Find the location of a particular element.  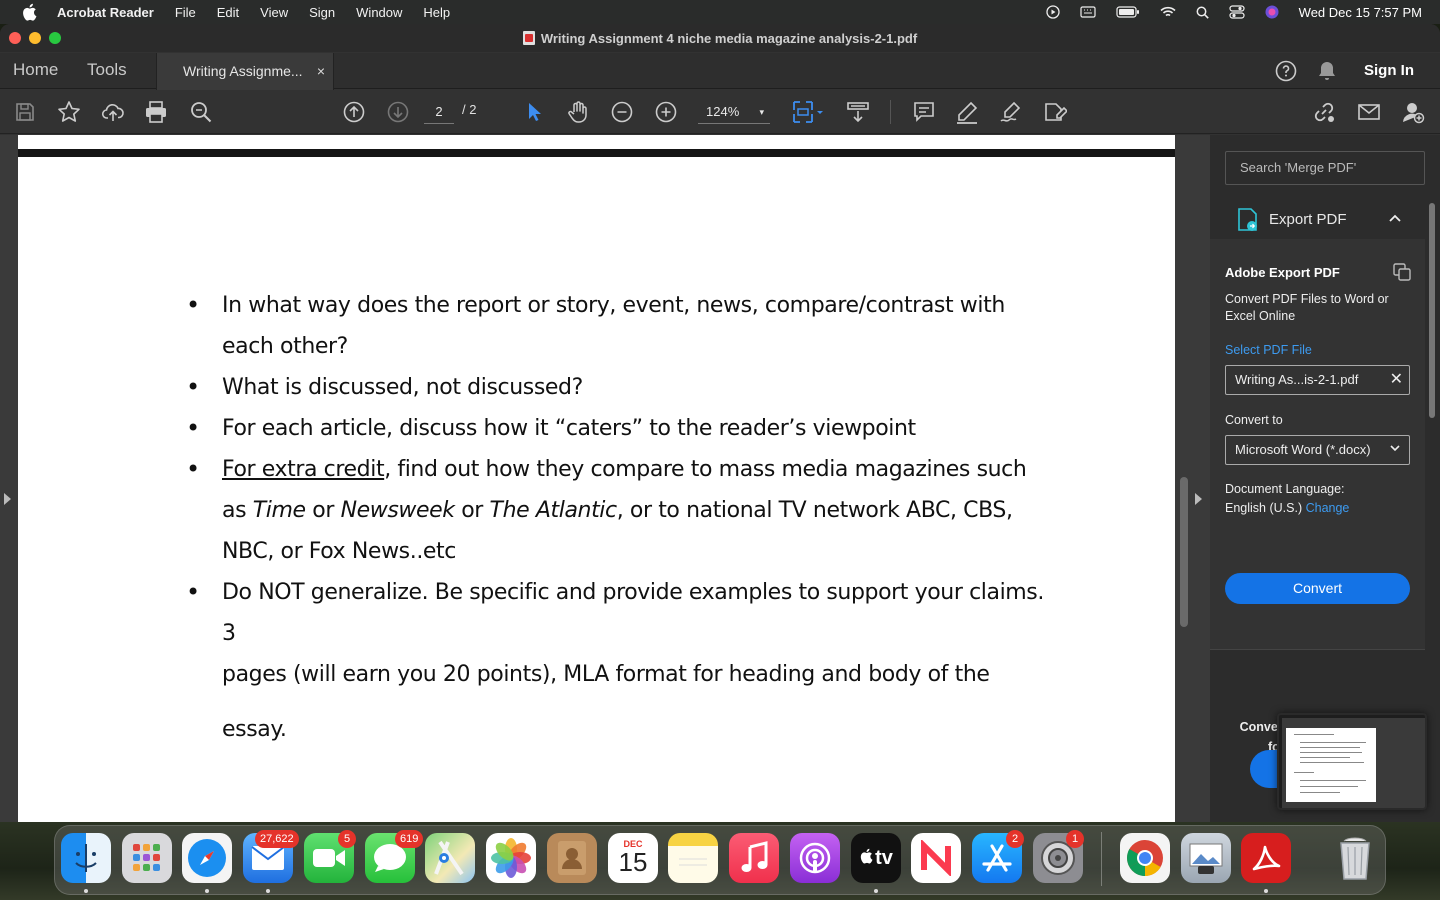

selected-file-field: Writing As...is-2-1.pdf ✕ is located at coordinates (1317, 380).